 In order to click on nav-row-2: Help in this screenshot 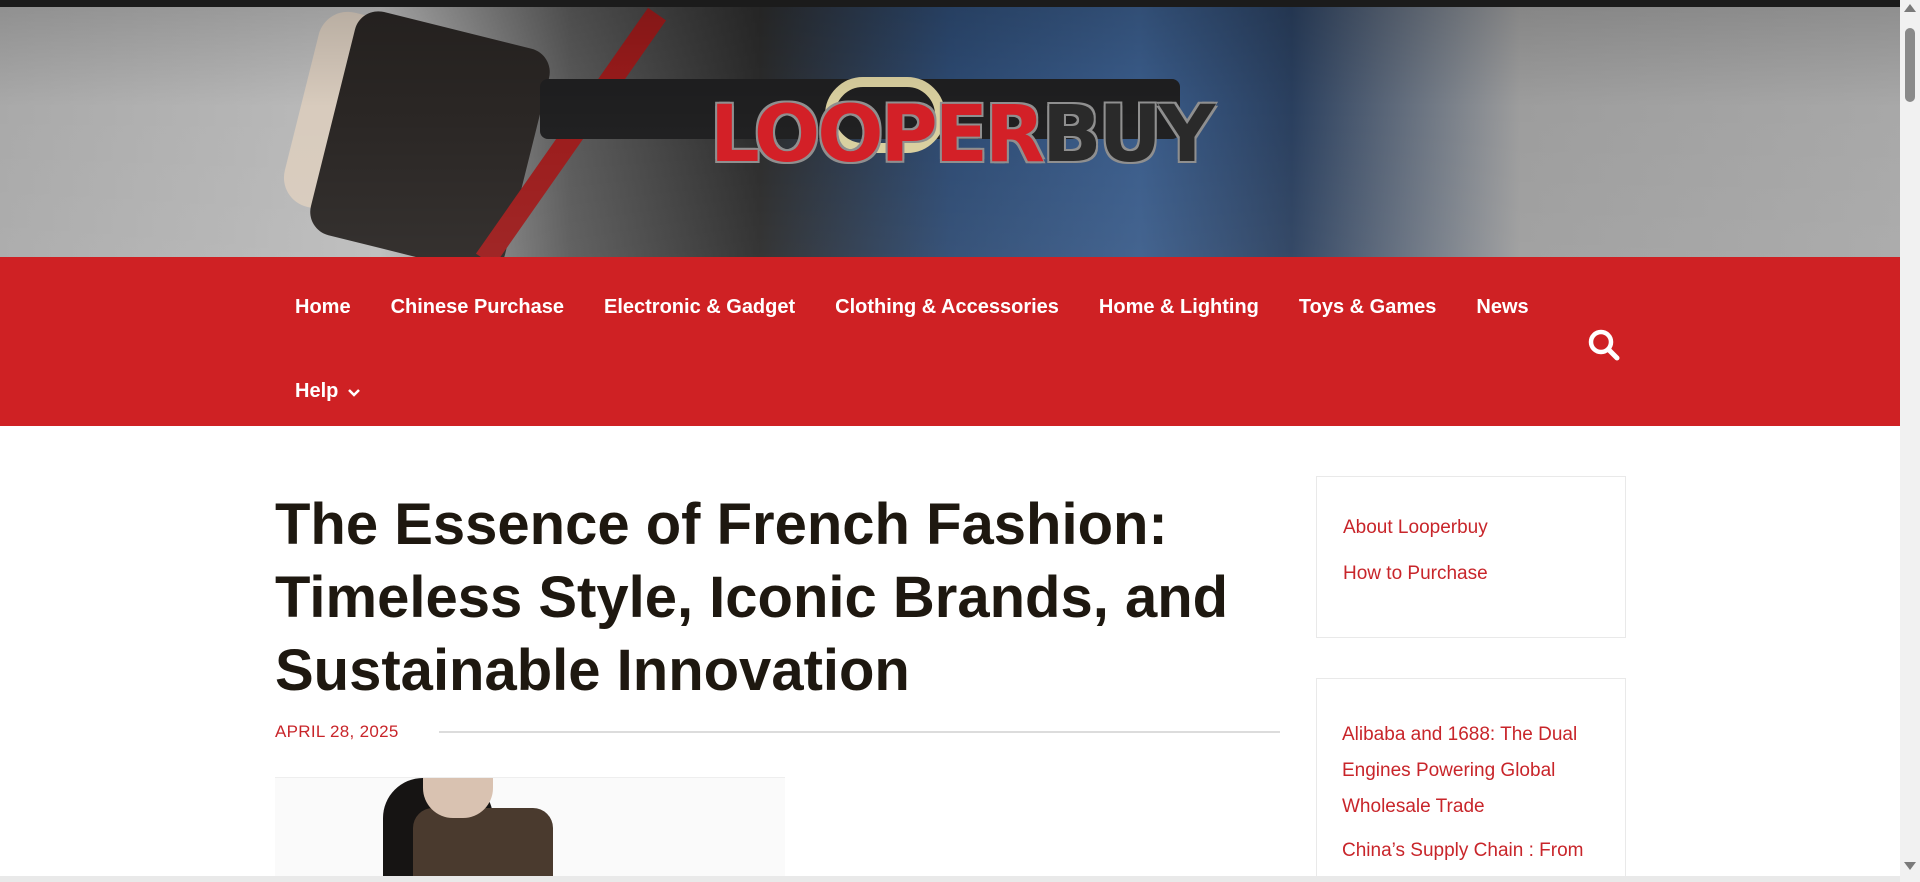, I will do `click(347, 391)`.